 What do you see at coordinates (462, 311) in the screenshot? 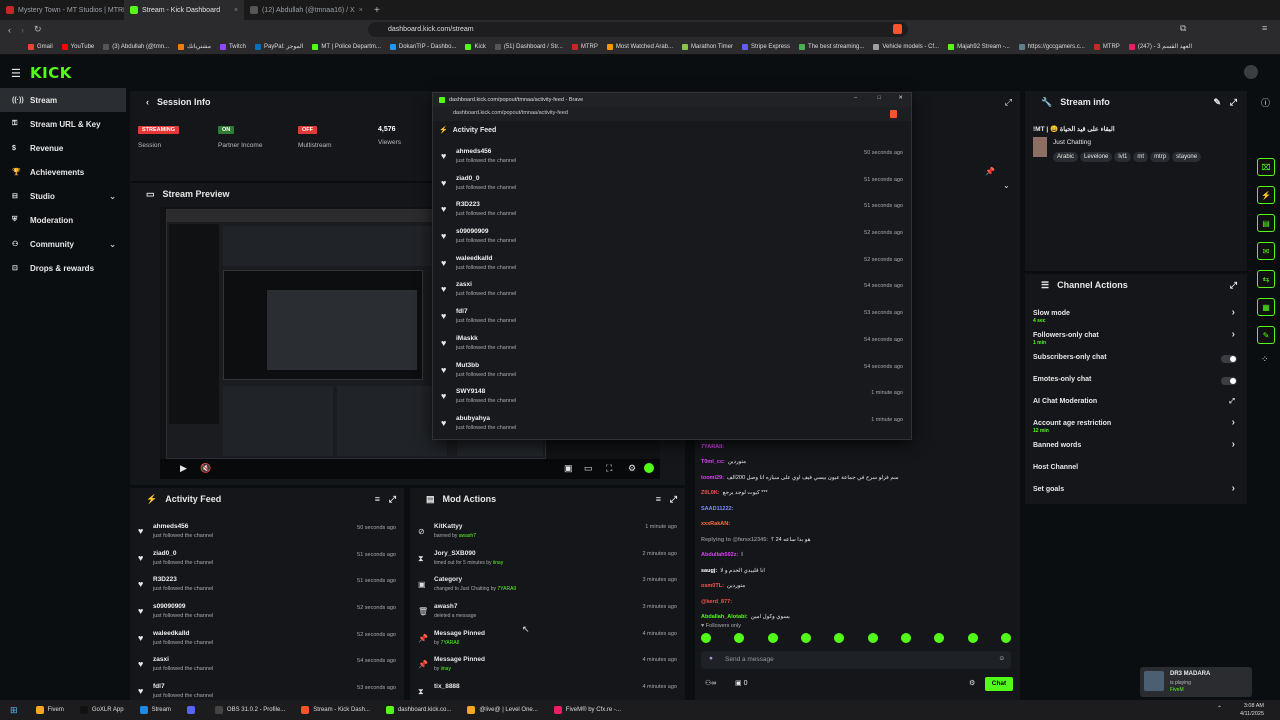
I see `feed-username: fdl7` at bounding box center [462, 311].